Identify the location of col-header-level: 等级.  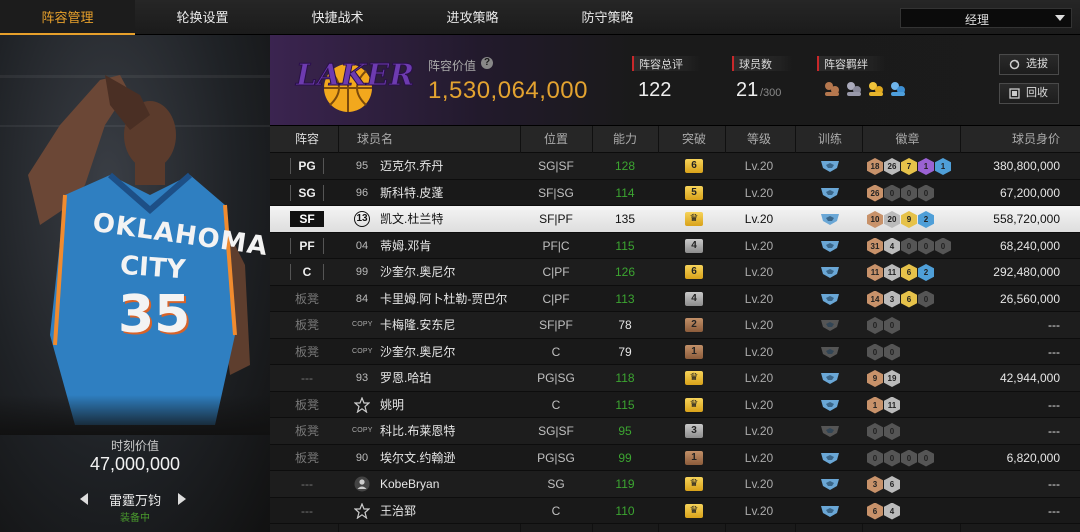
(759, 139).